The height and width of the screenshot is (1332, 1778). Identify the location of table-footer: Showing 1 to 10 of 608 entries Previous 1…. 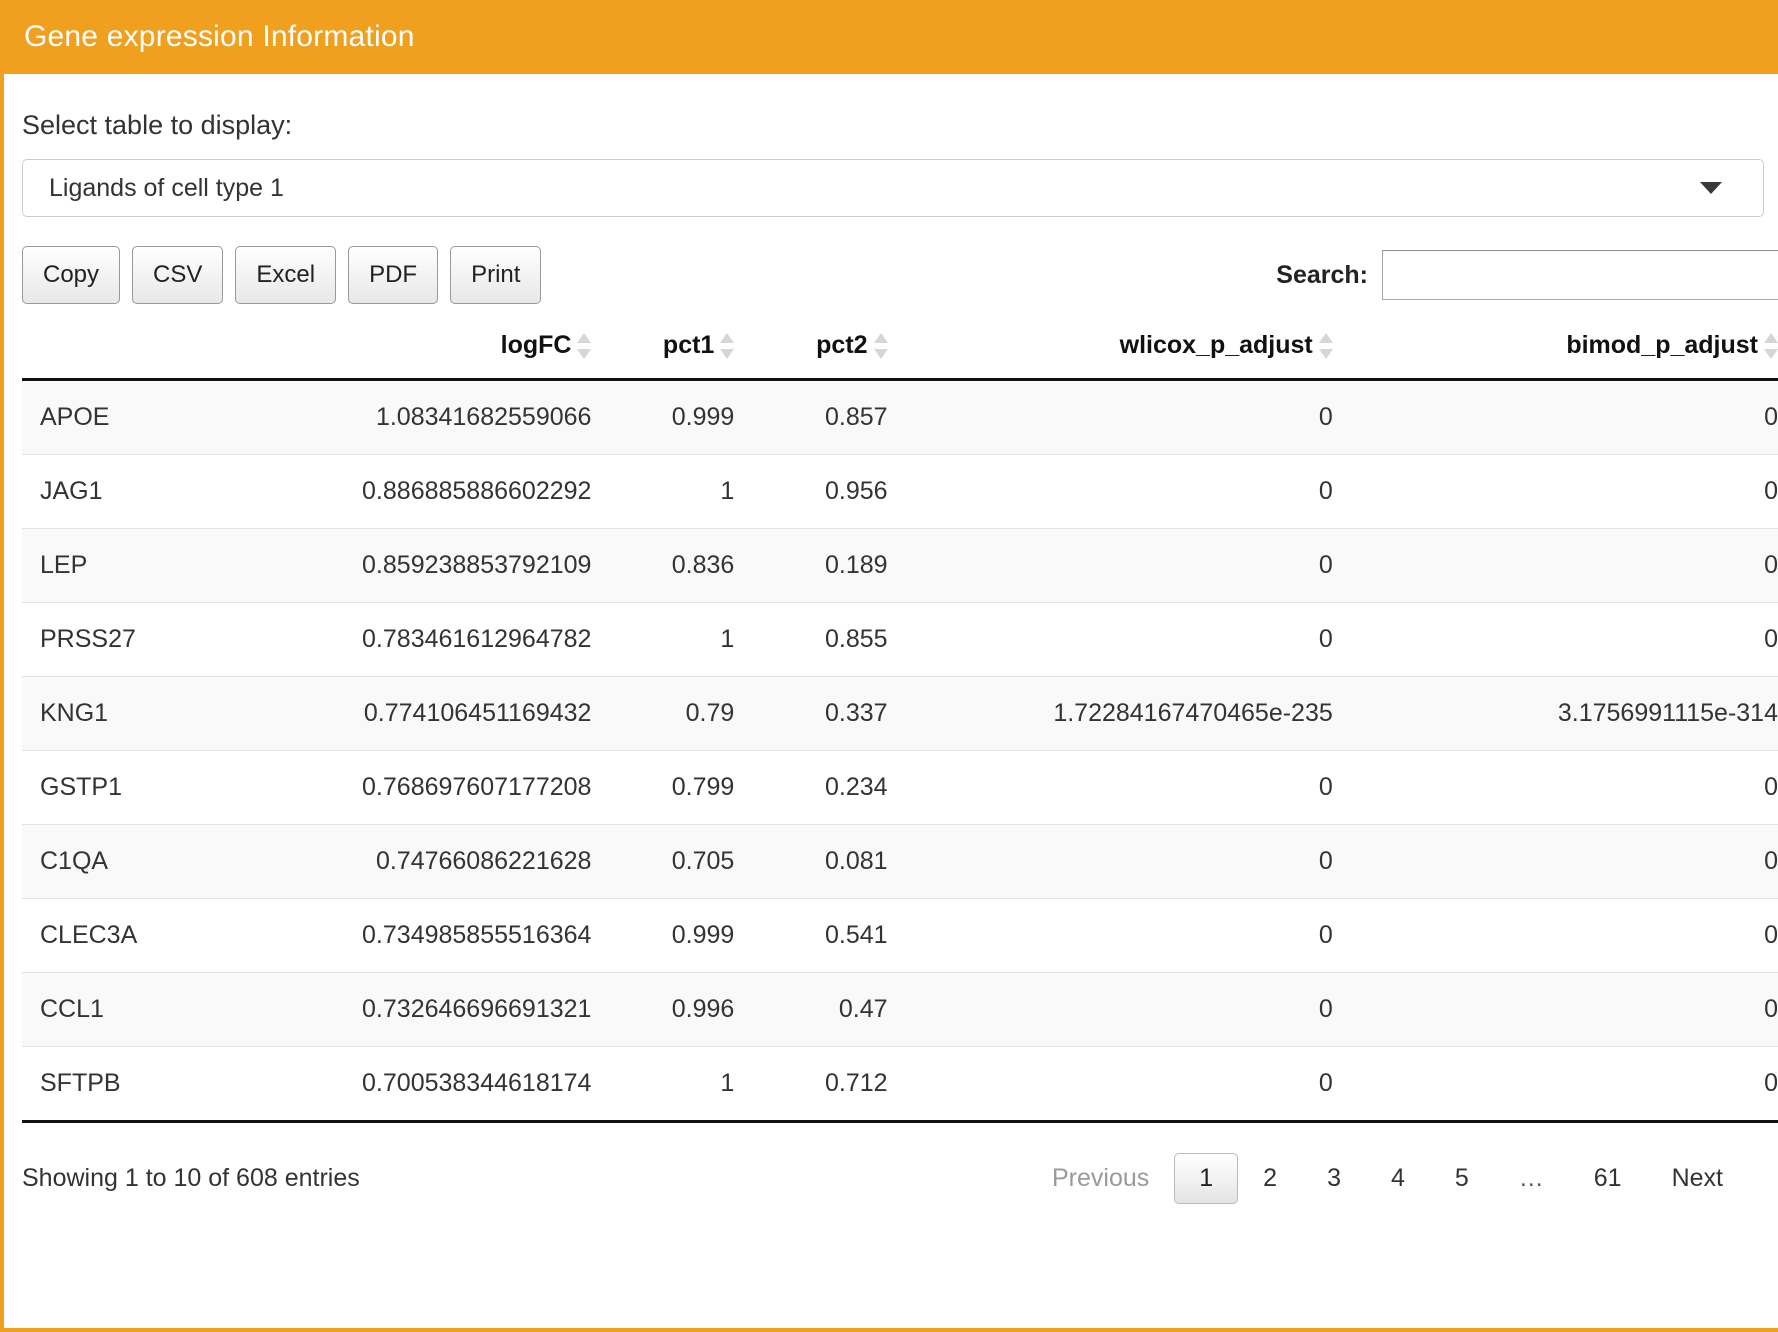
(900, 1163).